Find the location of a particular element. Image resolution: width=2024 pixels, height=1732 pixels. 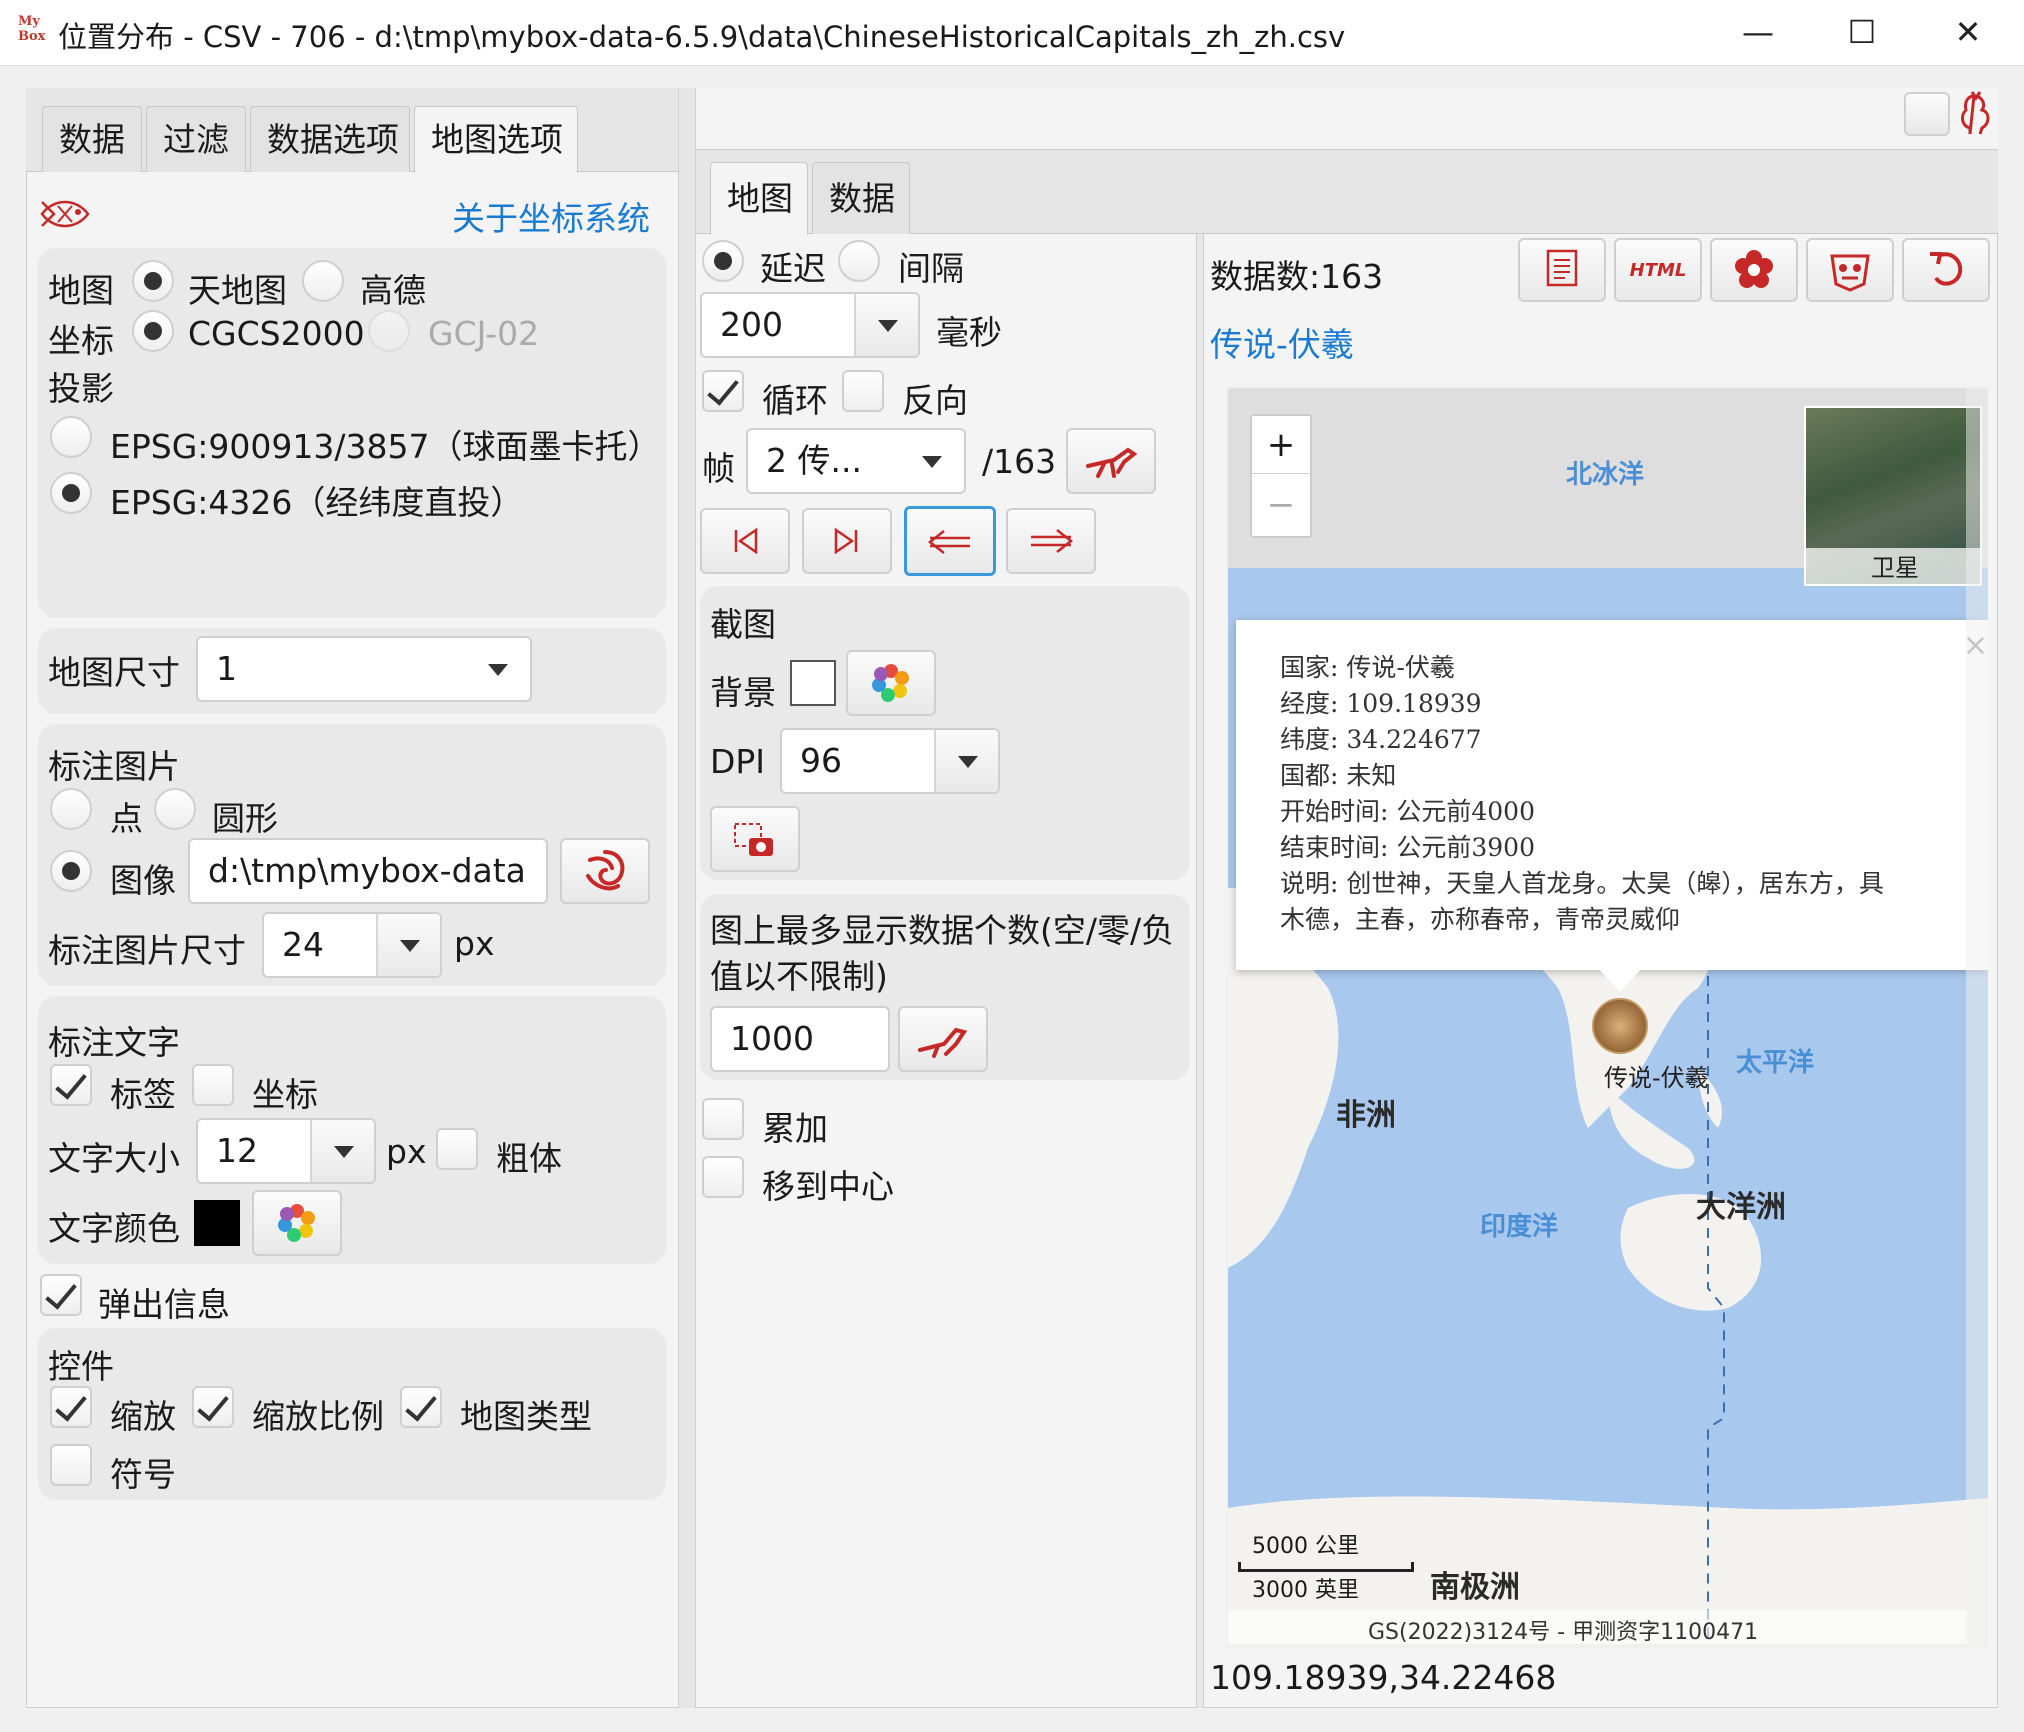

tab-data-options: 数据选项 is located at coordinates (330, 139).